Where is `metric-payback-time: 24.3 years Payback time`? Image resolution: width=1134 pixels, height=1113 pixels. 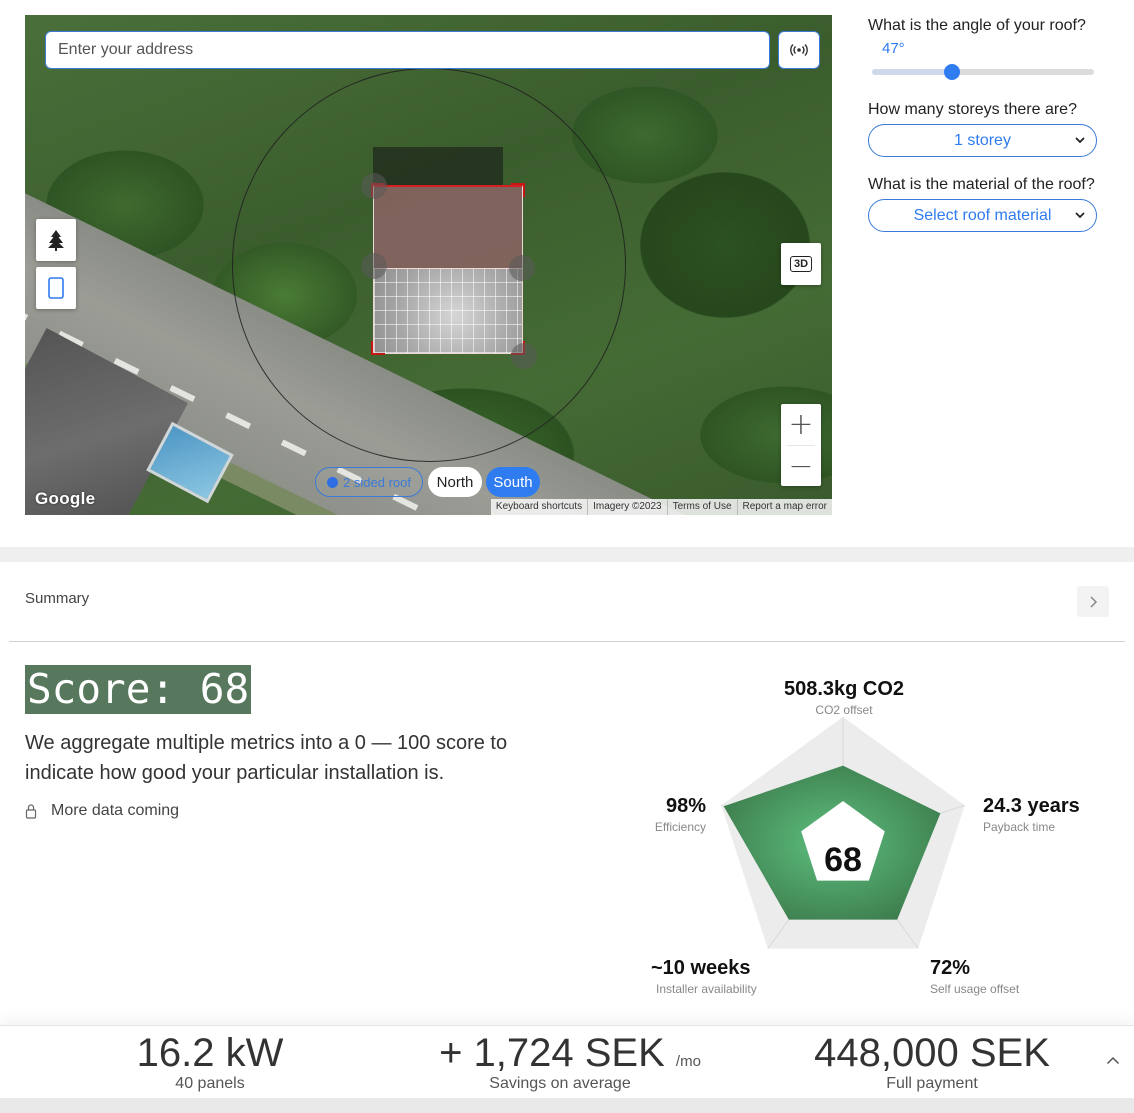 metric-payback-time: 24.3 years Payback time is located at coordinates (1031, 814).